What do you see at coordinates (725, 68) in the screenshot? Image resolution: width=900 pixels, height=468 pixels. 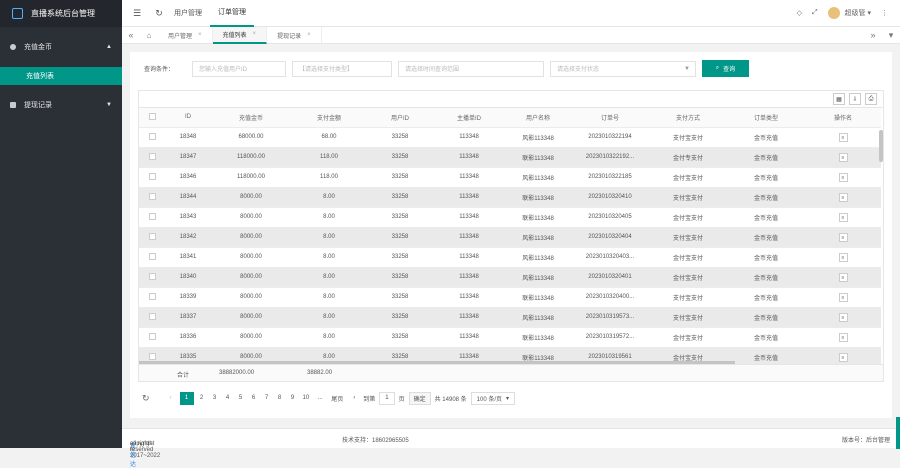 I see `query-button: ⌕ 查询` at bounding box center [725, 68].